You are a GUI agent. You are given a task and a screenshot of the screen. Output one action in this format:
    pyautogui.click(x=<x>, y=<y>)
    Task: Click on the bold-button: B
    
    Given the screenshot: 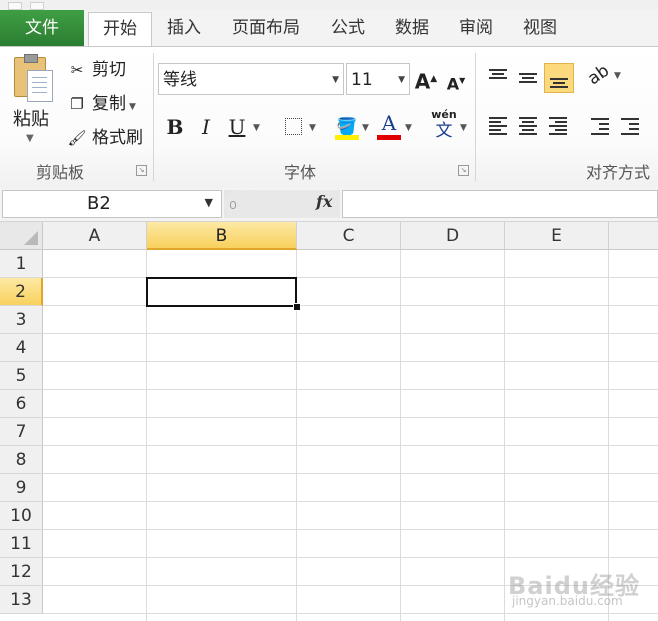 What is the action you would take?
    pyautogui.click(x=175, y=127)
    